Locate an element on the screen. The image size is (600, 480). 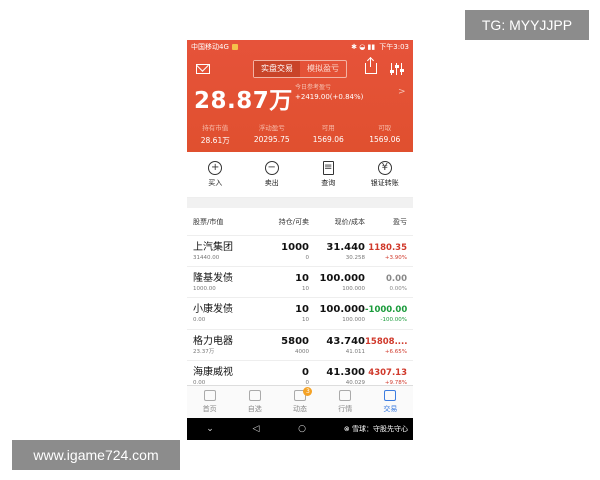
total-assets: 28.87万 is located at coordinates (243, 101).